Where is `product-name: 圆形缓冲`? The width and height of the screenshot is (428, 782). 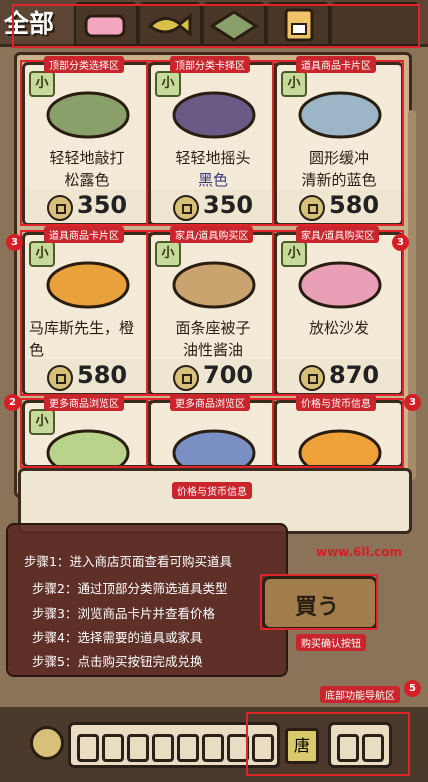
product-name: 圆形缓冲 is located at coordinates (338, 158).